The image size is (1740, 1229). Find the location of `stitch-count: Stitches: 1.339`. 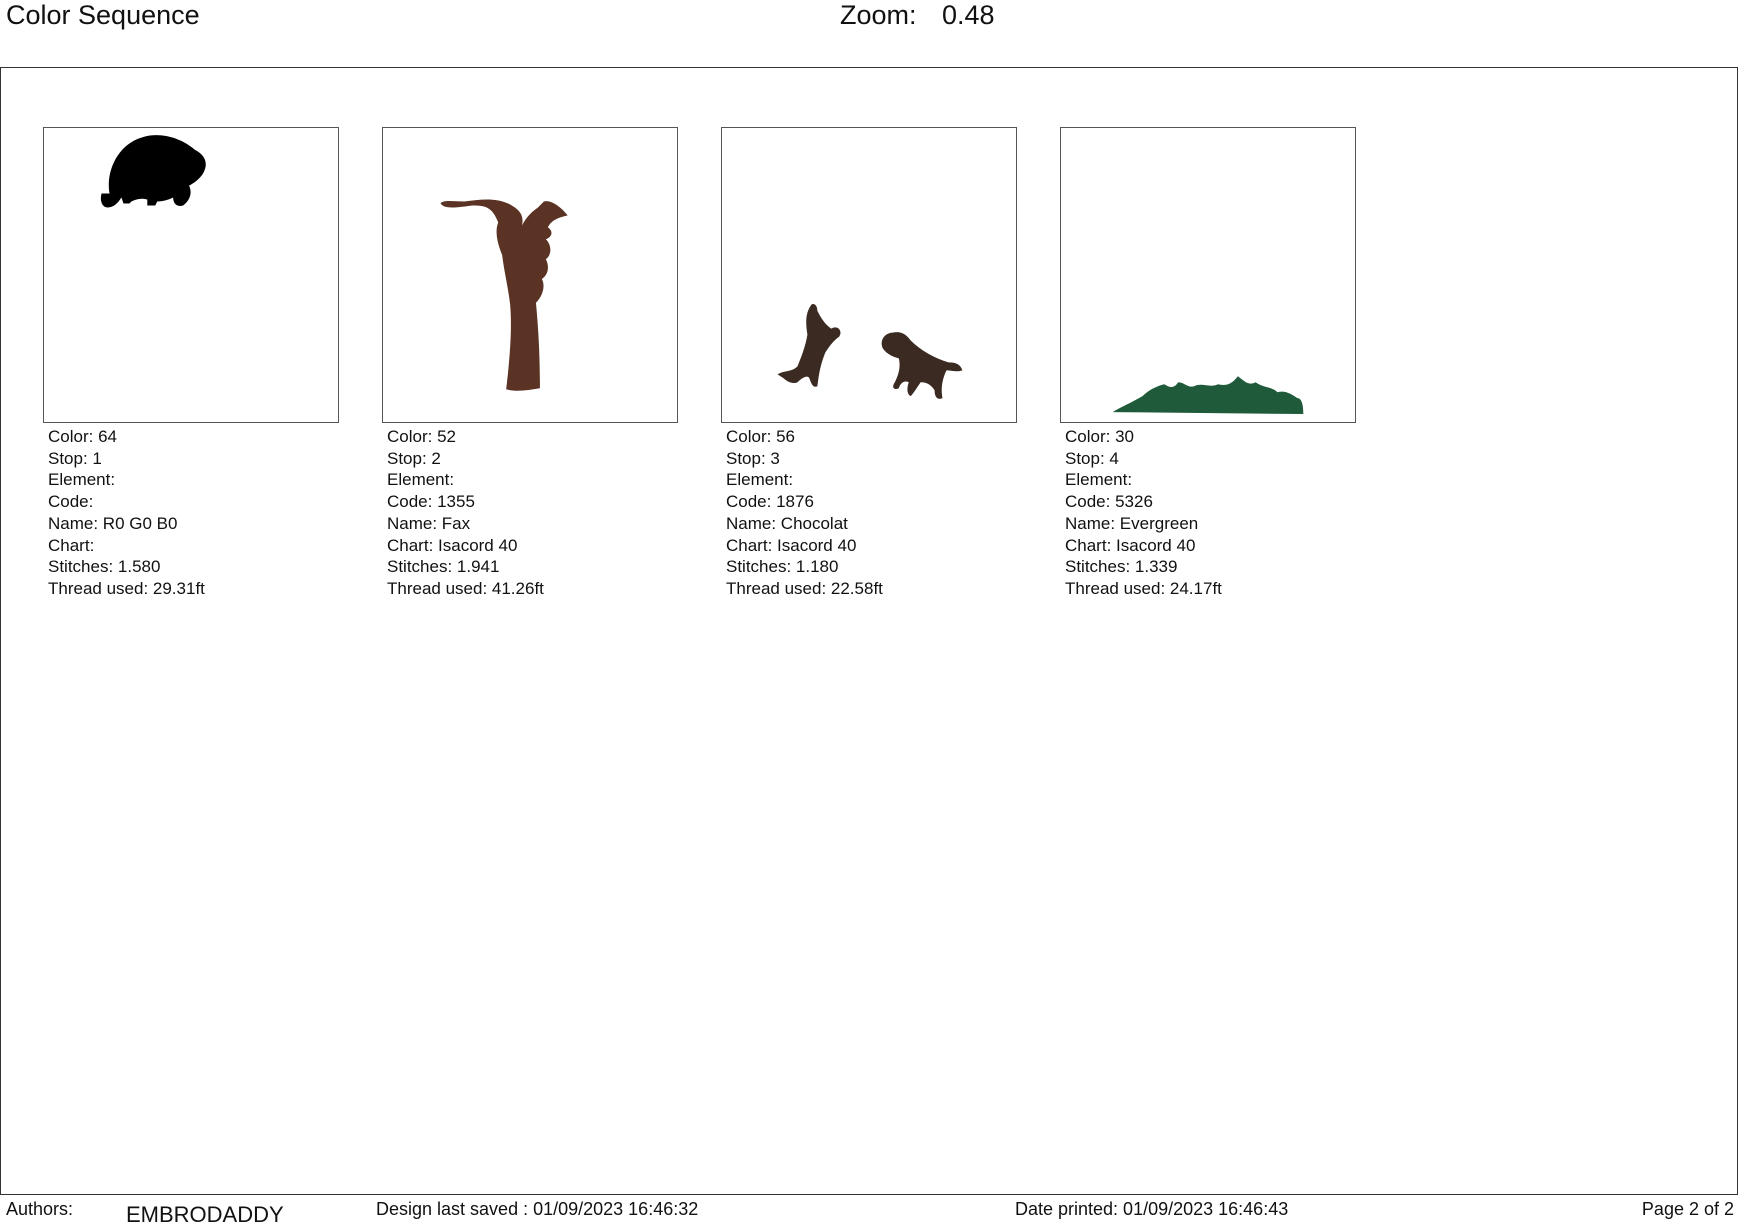

stitch-count: Stitches: 1.339 is located at coordinates (1121, 567).